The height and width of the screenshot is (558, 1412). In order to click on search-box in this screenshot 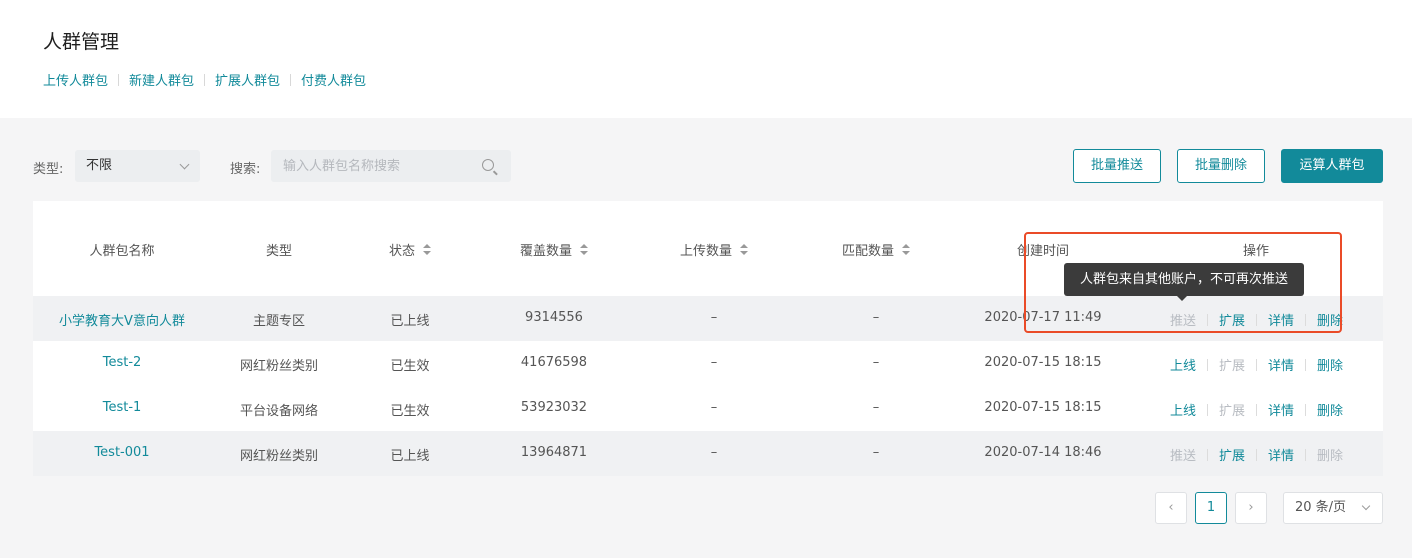, I will do `click(391, 166)`.